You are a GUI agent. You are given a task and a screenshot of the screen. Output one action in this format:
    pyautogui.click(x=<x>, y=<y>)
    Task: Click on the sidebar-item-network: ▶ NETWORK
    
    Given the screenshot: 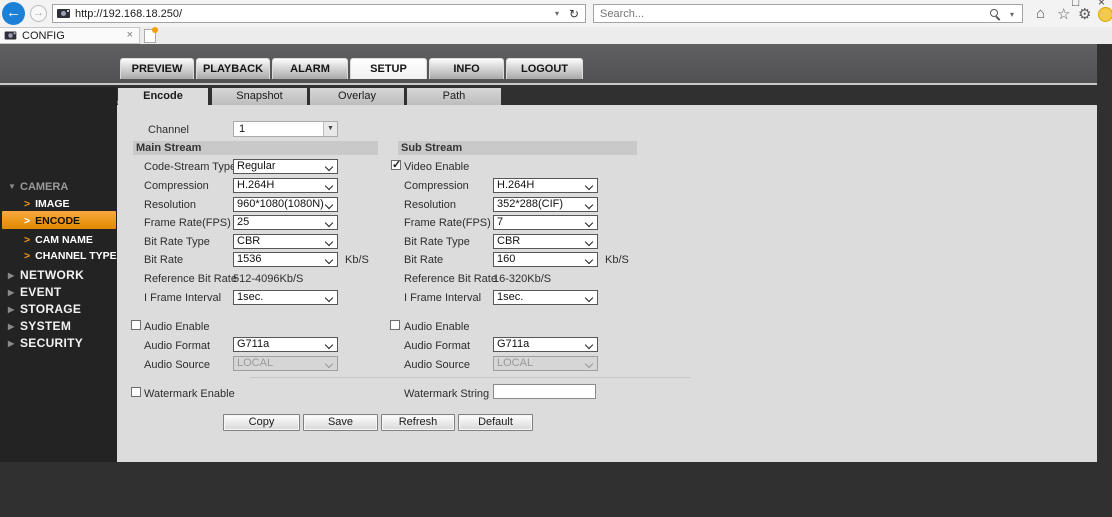 What is the action you would take?
    pyautogui.click(x=46, y=275)
    